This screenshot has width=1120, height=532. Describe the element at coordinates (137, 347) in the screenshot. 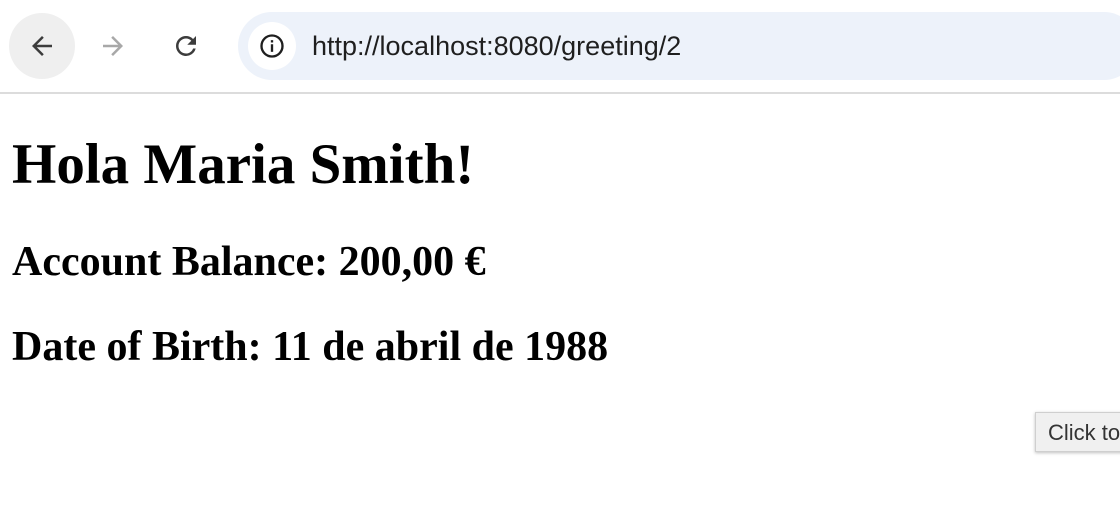

I see `dob-label: Date of Birth:` at that location.